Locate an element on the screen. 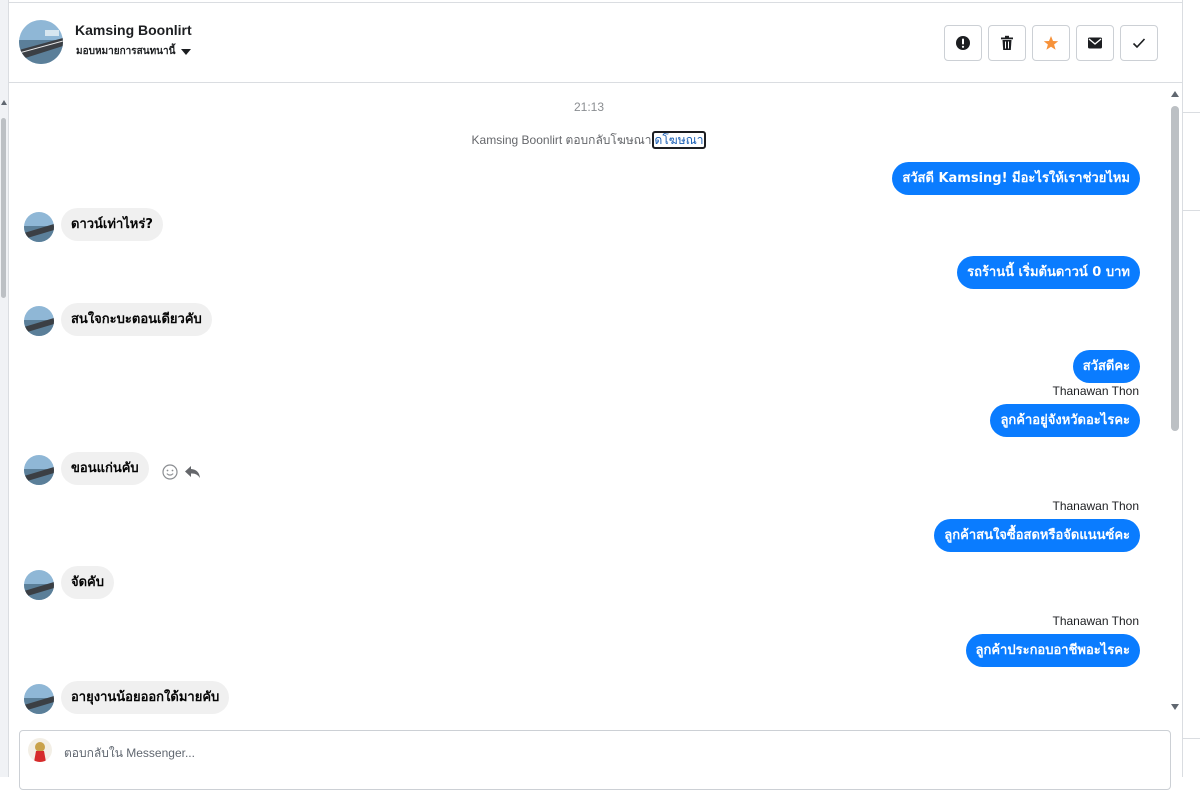  trash-icon is located at coordinates (1007, 42).